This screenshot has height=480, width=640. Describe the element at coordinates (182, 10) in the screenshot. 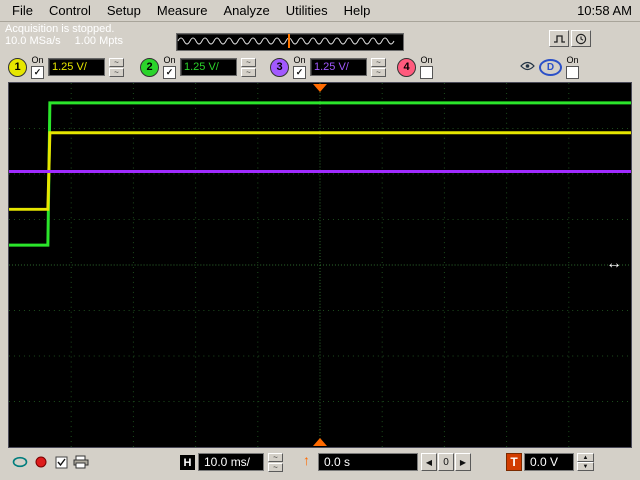

I see `menu-measure: Measure` at that location.